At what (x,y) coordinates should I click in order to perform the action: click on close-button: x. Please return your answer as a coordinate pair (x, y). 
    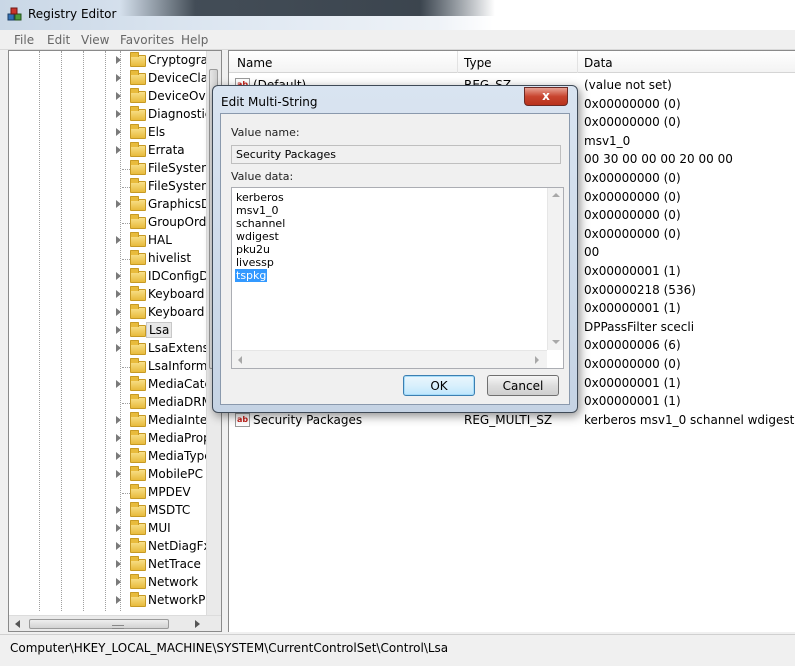
    Looking at the image, I should click on (546, 96).